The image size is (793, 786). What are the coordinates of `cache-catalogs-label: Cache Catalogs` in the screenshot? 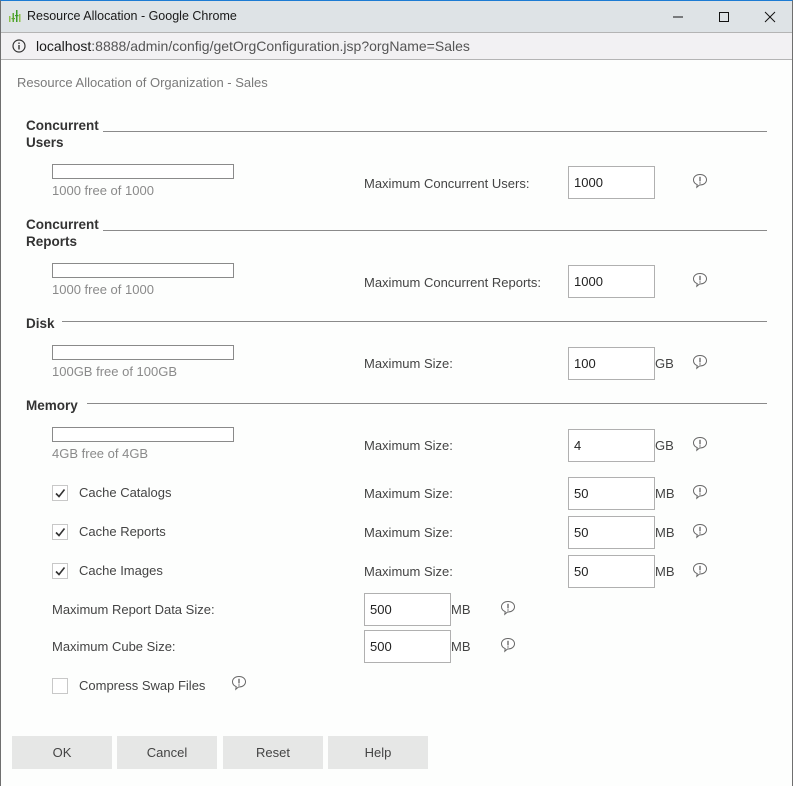 It's located at (125, 492).